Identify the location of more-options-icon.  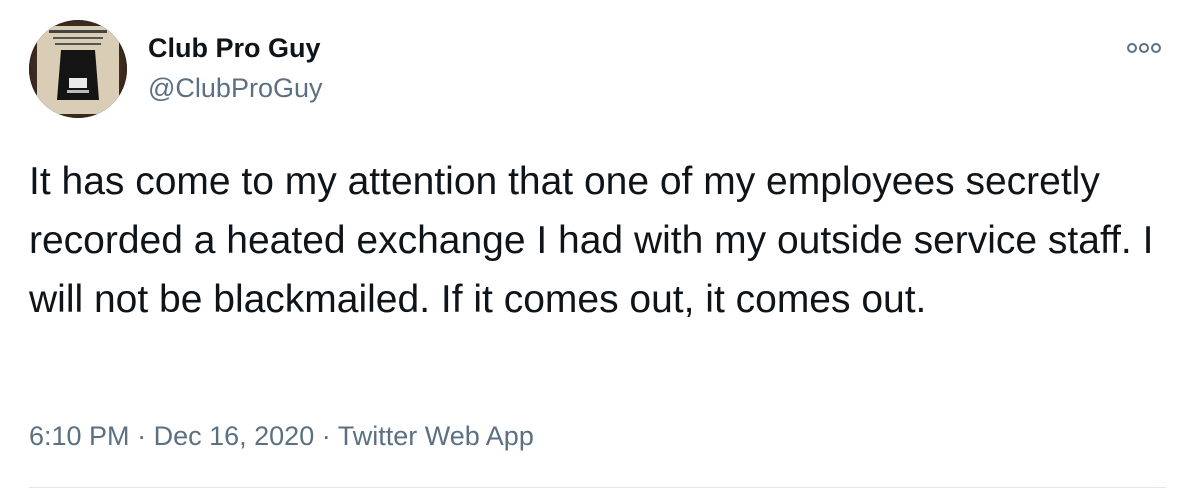
(1144, 48).